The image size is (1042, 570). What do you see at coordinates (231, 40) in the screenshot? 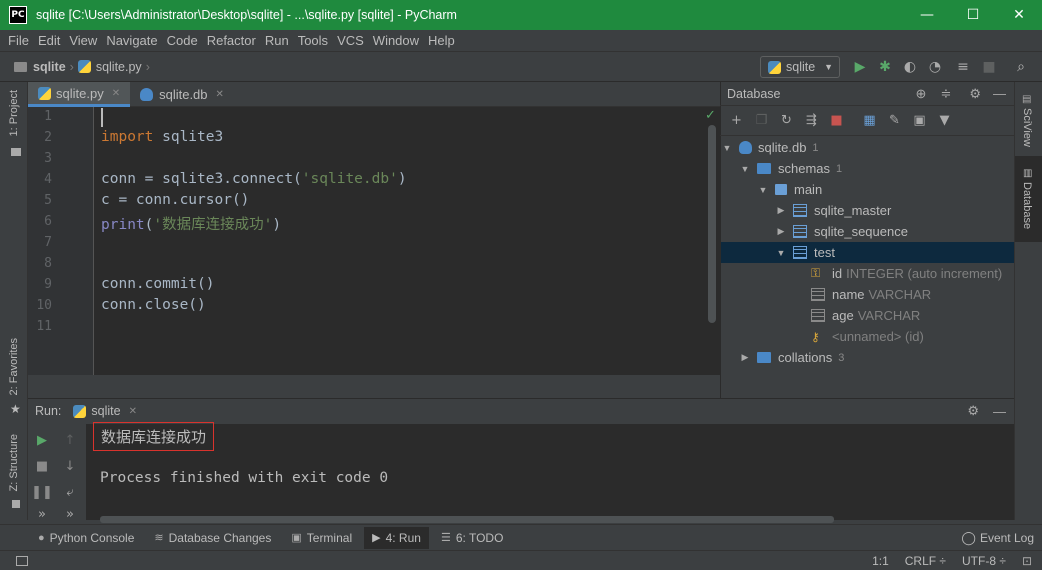
I see `menu-refactor: Refactor` at bounding box center [231, 40].